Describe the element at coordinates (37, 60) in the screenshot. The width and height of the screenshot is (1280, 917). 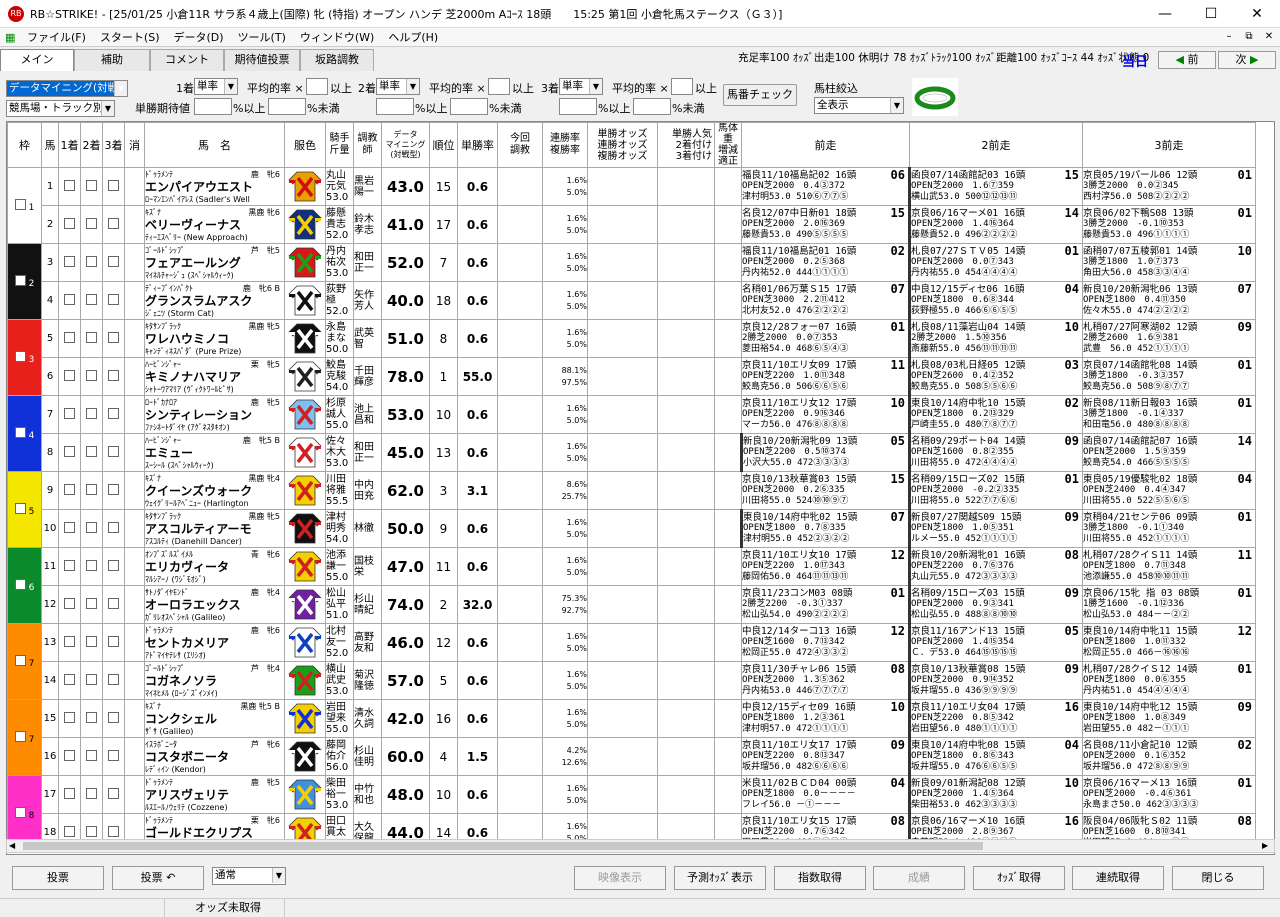
I see `tab-main: メイン` at that location.